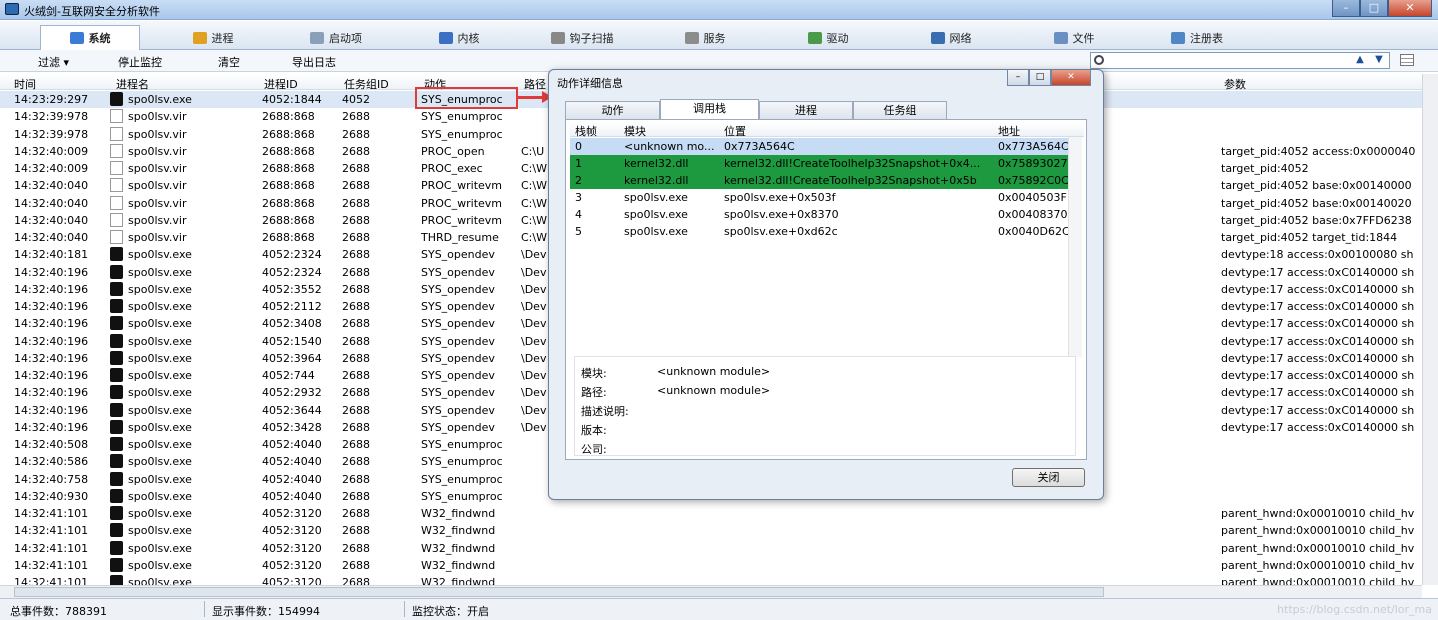 This screenshot has width=1438, height=620. What do you see at coordinates (820, 231) in the screenshot?
I see `stack-frame-row: 5 spo0lsv.exe spo0lsv.exe+0xd62c 0x0040D62C` at bounding box center [820, 231].